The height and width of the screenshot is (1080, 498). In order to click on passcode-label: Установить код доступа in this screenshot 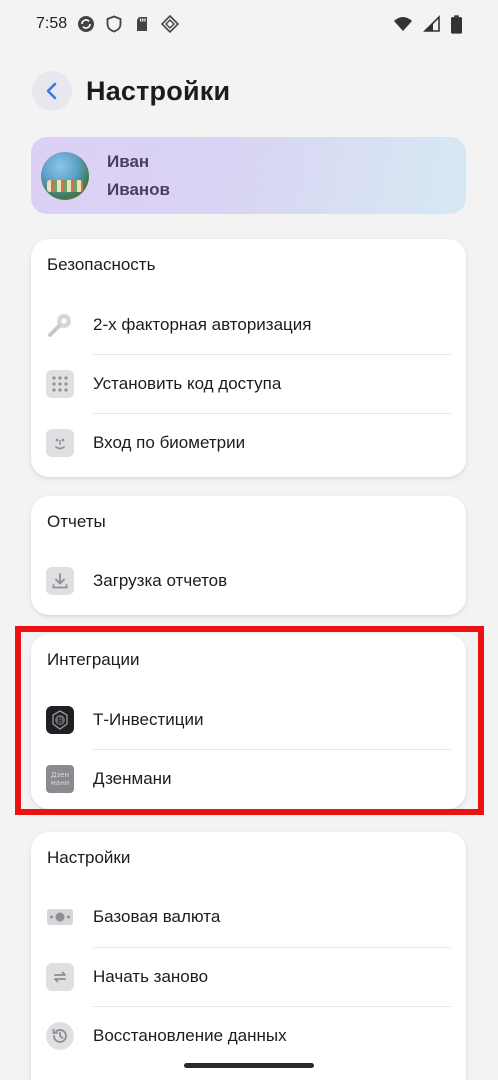, I will do `click(187, 383)`.